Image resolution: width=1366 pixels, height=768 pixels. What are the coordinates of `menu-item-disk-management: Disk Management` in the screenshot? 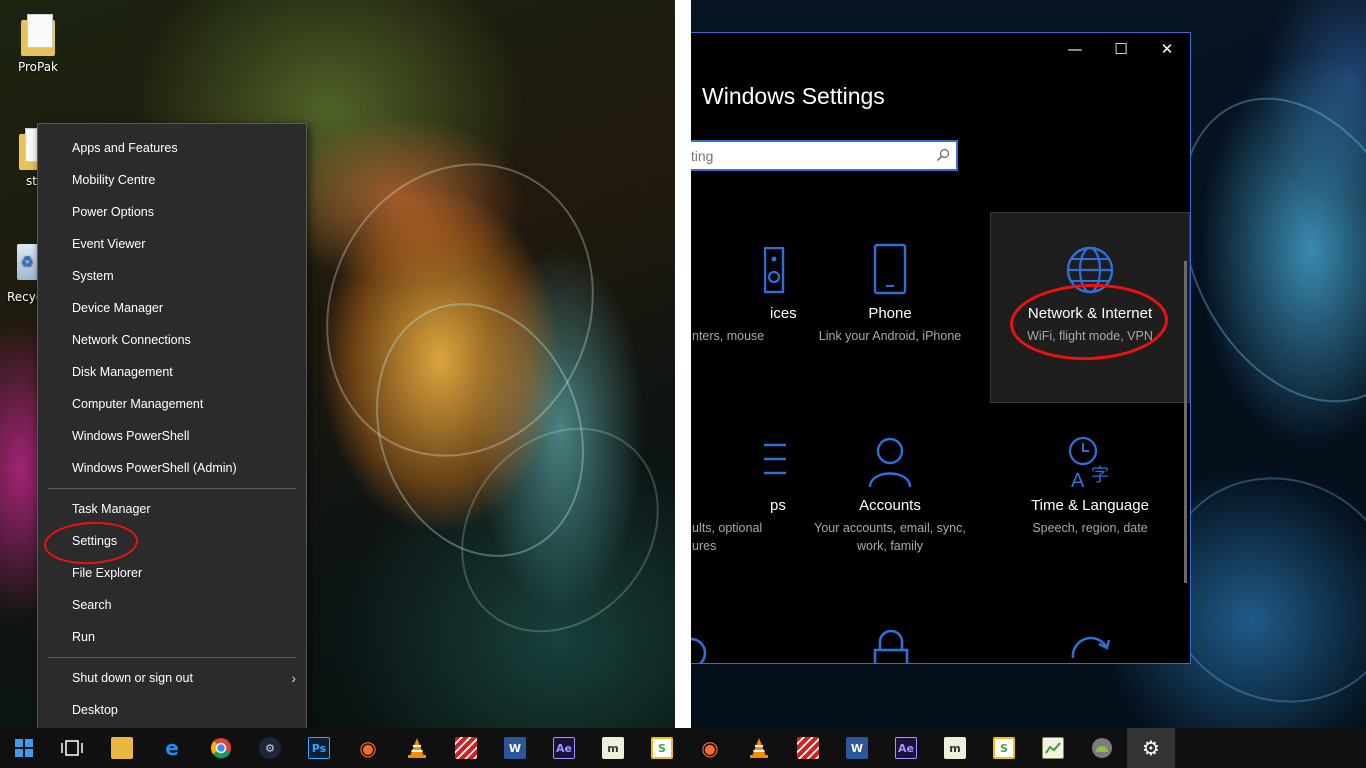 It's located at (172, 372).